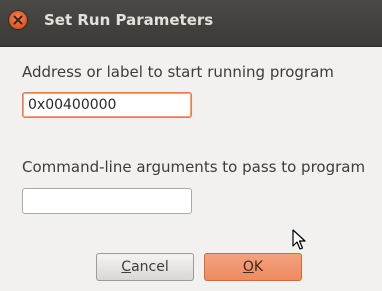 The height and width of the screenshot is (291, 382). I want to click on ok-label: K, so click(258, 267).